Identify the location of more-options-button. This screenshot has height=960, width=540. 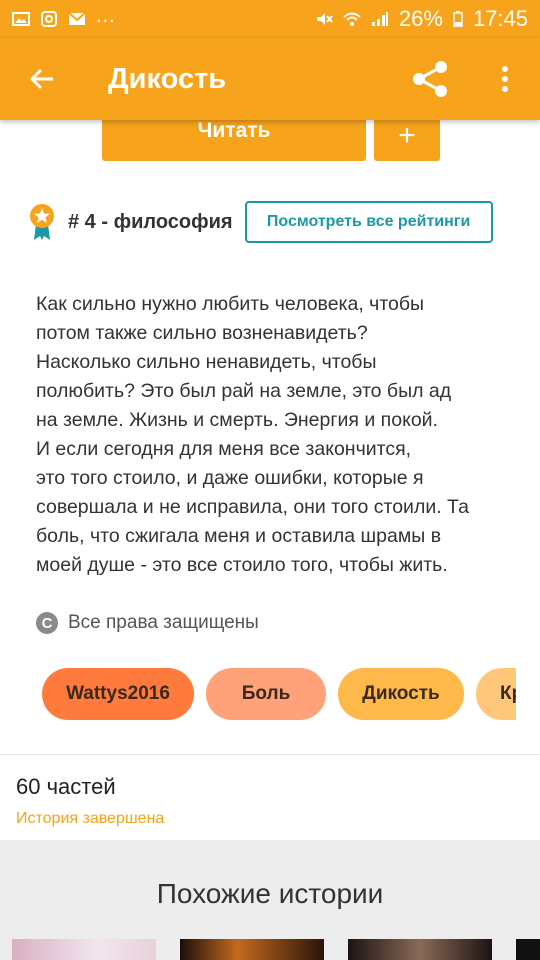
(505, 79).